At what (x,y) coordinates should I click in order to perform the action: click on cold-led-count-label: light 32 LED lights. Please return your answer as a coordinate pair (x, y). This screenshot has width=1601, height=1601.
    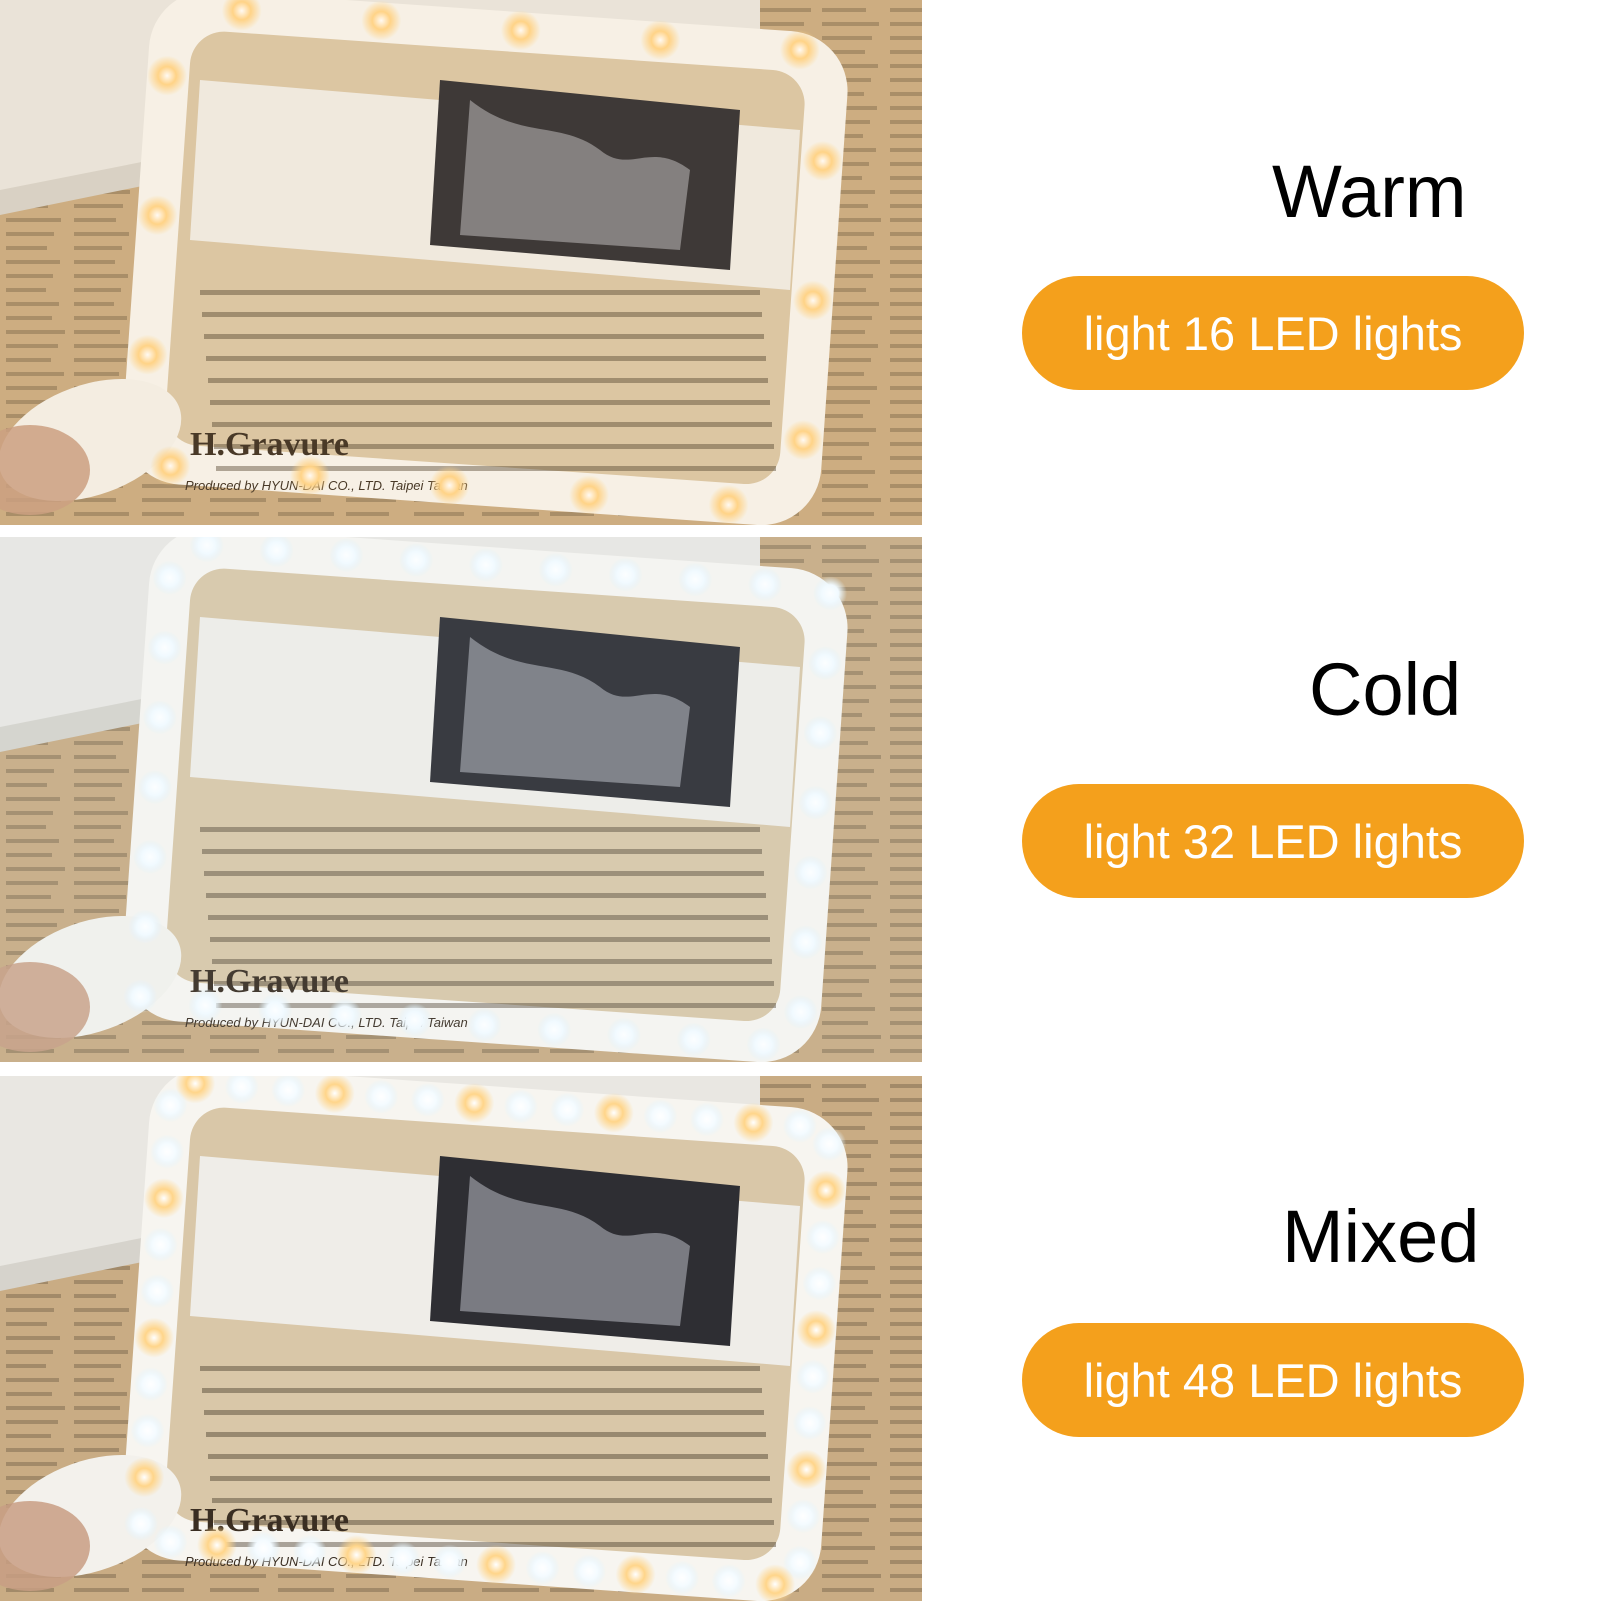
    Looking at the image, I should click on (1273, 841).